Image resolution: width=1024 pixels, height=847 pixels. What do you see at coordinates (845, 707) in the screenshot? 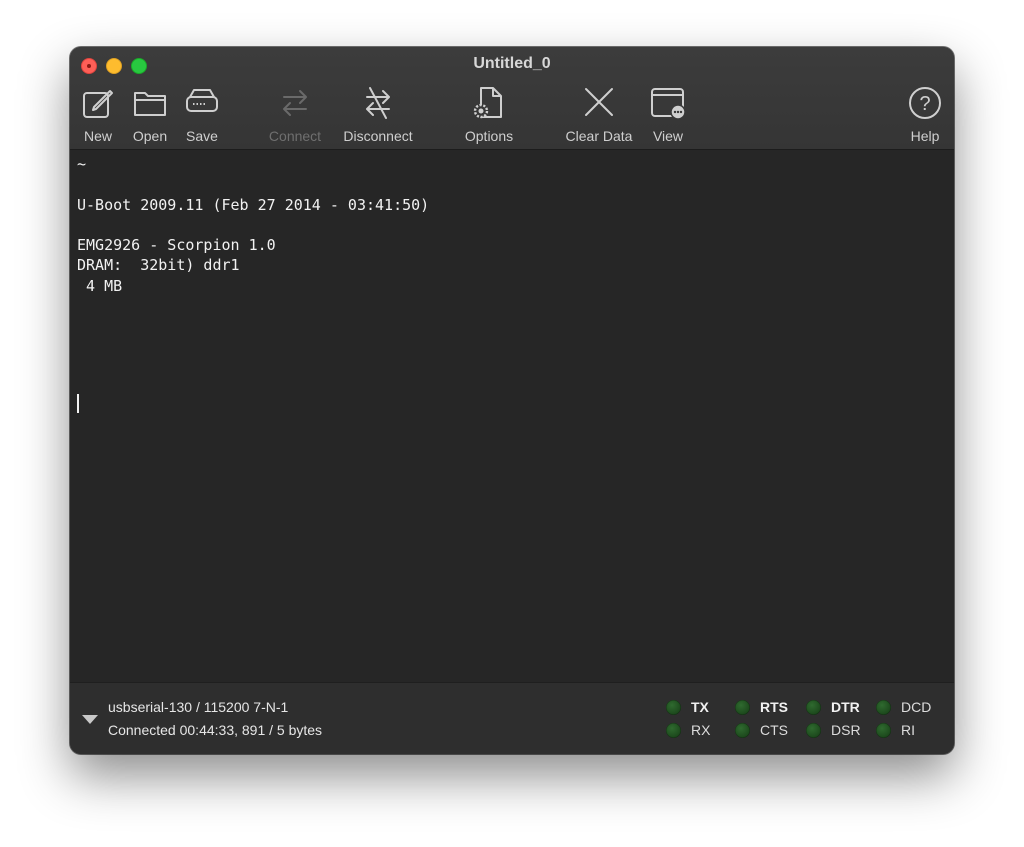
I see `signal-name: DTR` at bounding box center [845, 707].